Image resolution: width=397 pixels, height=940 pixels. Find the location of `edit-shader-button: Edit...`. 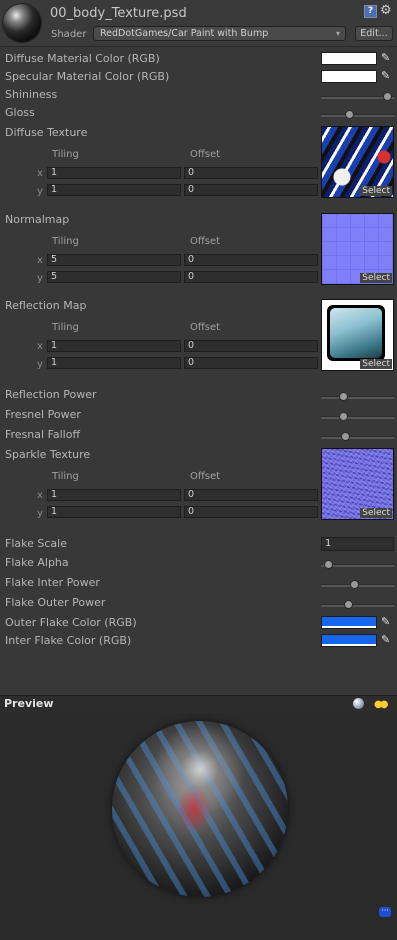

edit-shader-button: Edit... is located at coordinates (374, 33).